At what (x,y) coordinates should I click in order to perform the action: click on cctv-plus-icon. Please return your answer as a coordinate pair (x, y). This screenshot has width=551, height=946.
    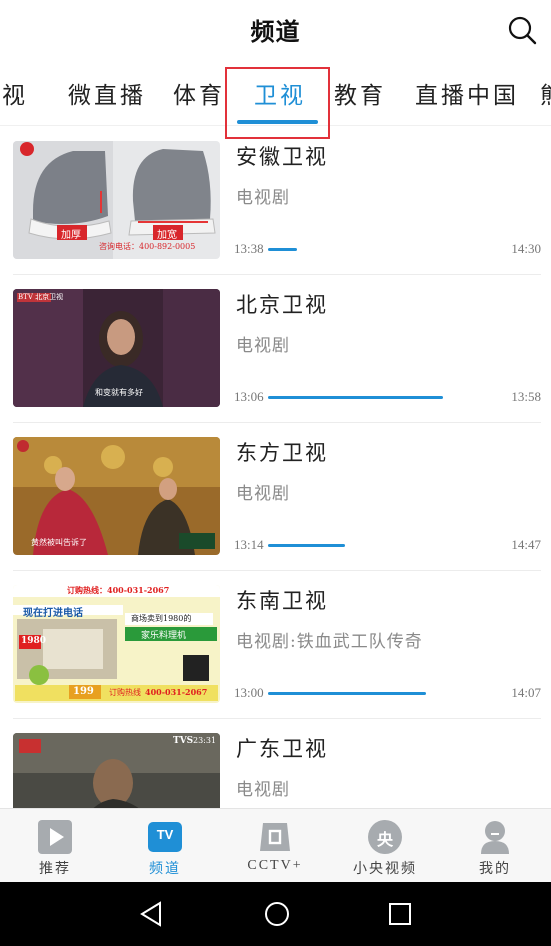
    Looking at the image, I should click on (275, 837).